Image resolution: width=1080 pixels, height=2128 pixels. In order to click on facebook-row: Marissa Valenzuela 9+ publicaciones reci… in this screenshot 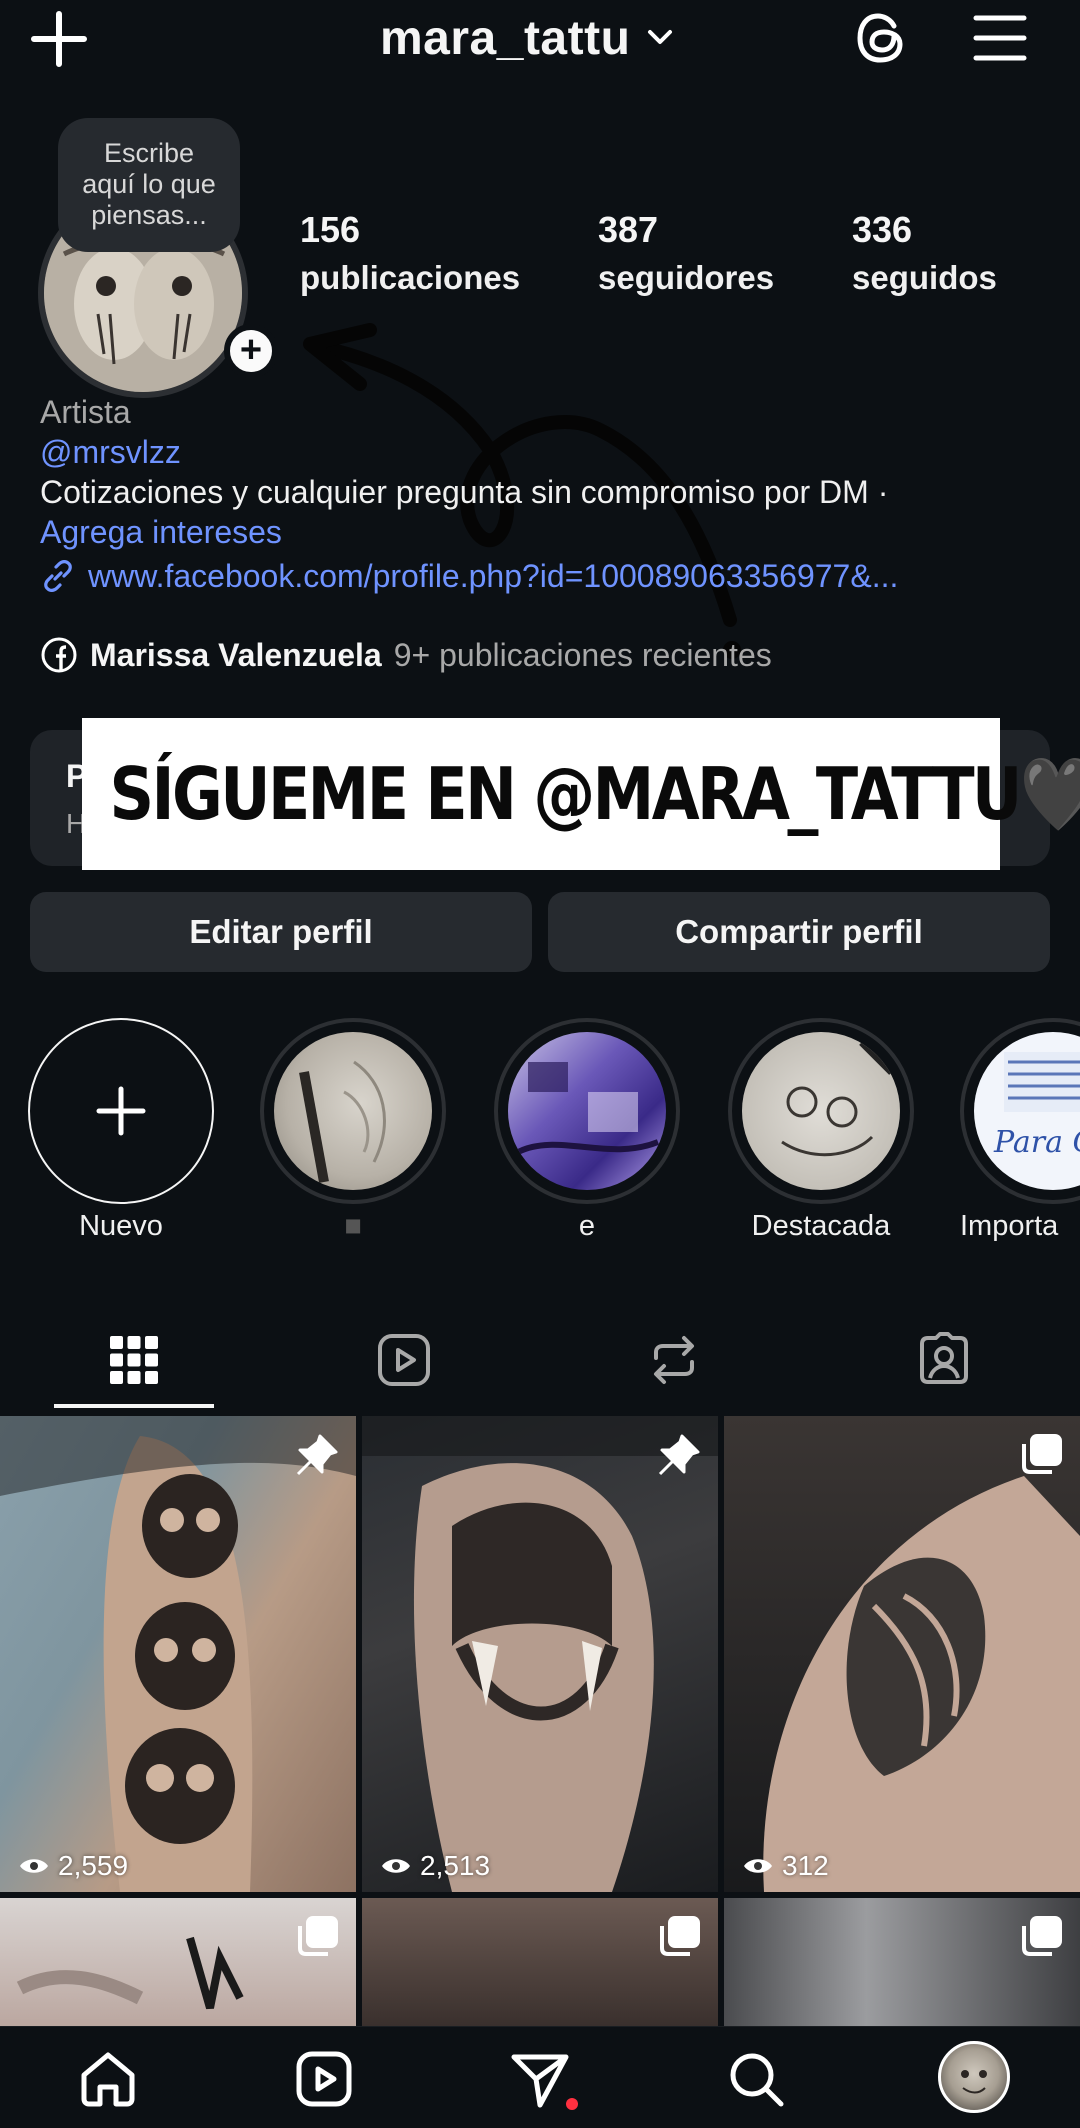, I will do `click(406, 655)`.